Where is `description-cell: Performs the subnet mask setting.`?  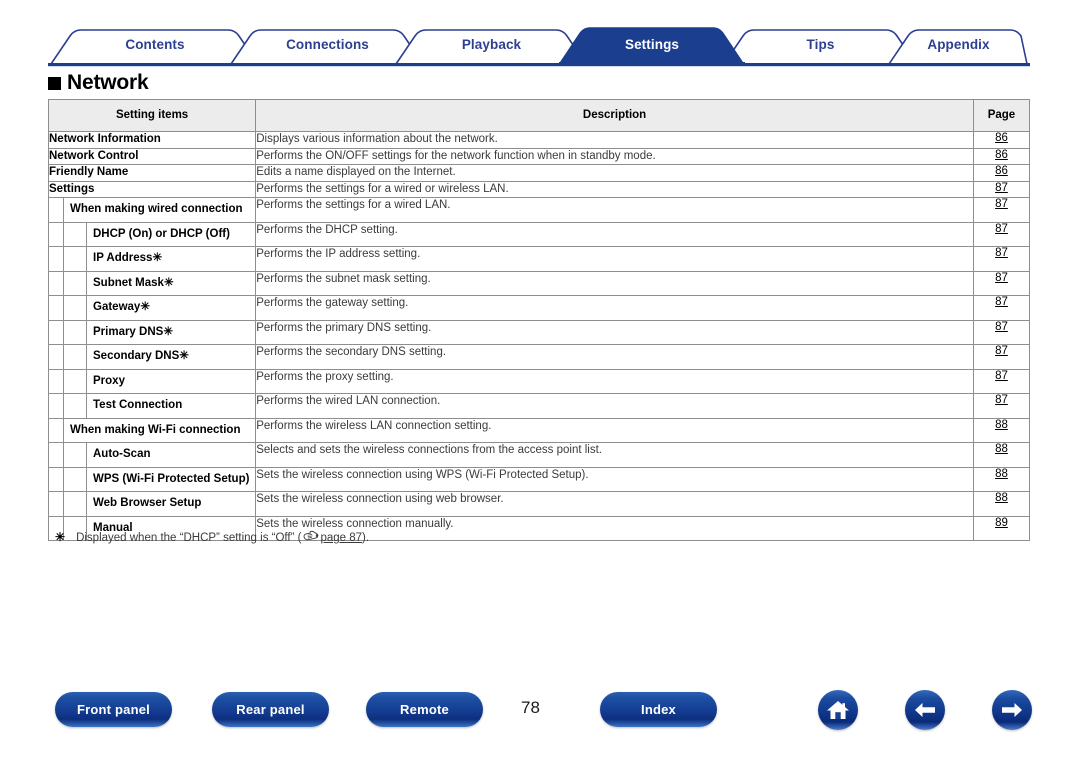 description-cell: Performs the subnet mask setting. is located at coordinates (614, 283).